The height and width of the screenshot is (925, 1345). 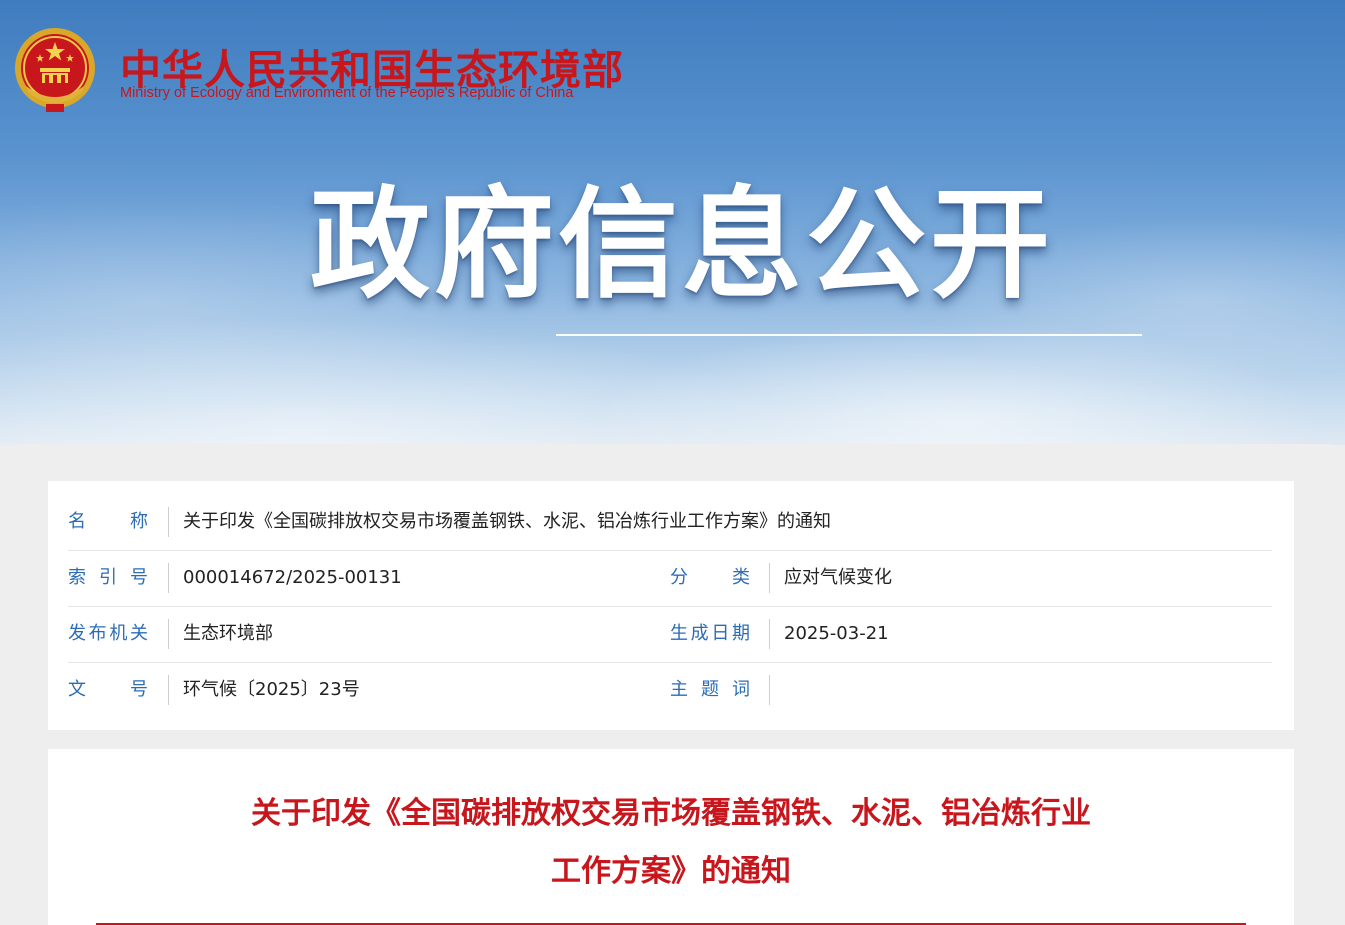 What do you see at coordinates (671, 813) in the screenshot?
I see `article-title-line1: 关于印发《全国碳排放权交易市场覆盖钢铁、水泥、铝冶炼行业` at bounding box center [671, 813].